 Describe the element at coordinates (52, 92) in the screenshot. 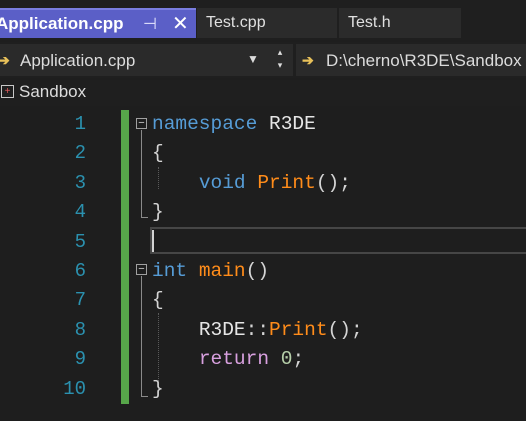

I see `project-name: Sandbox` at that location.